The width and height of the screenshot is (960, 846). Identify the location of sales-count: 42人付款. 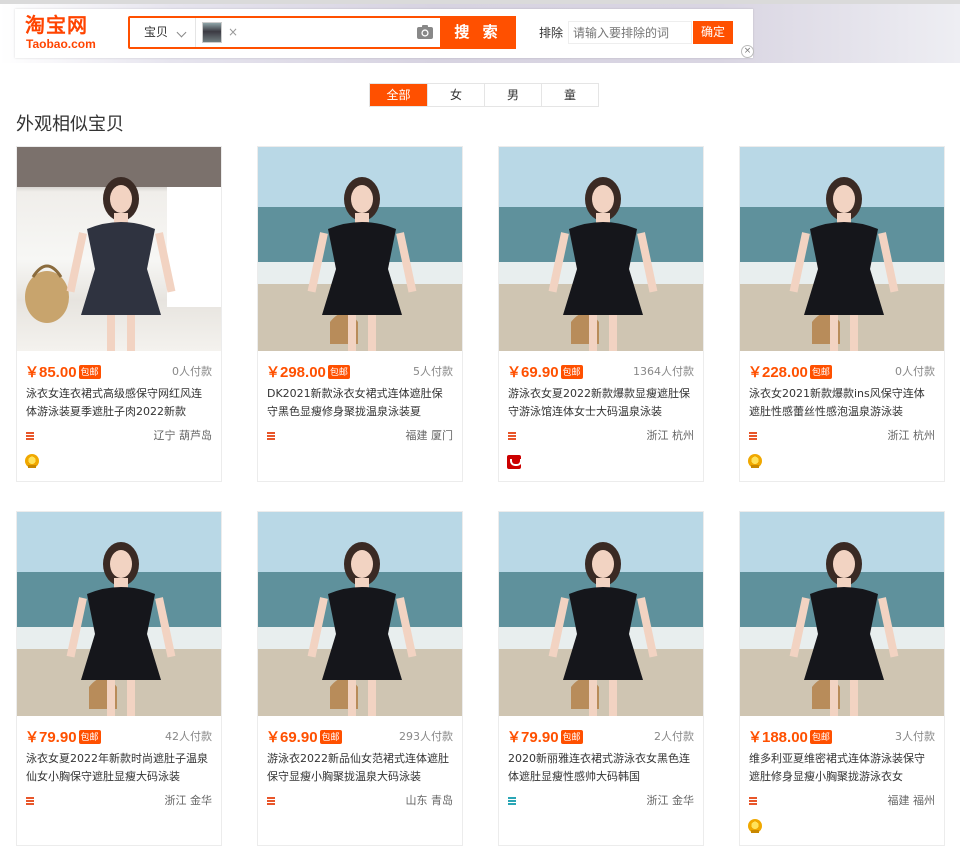
(188, 736).